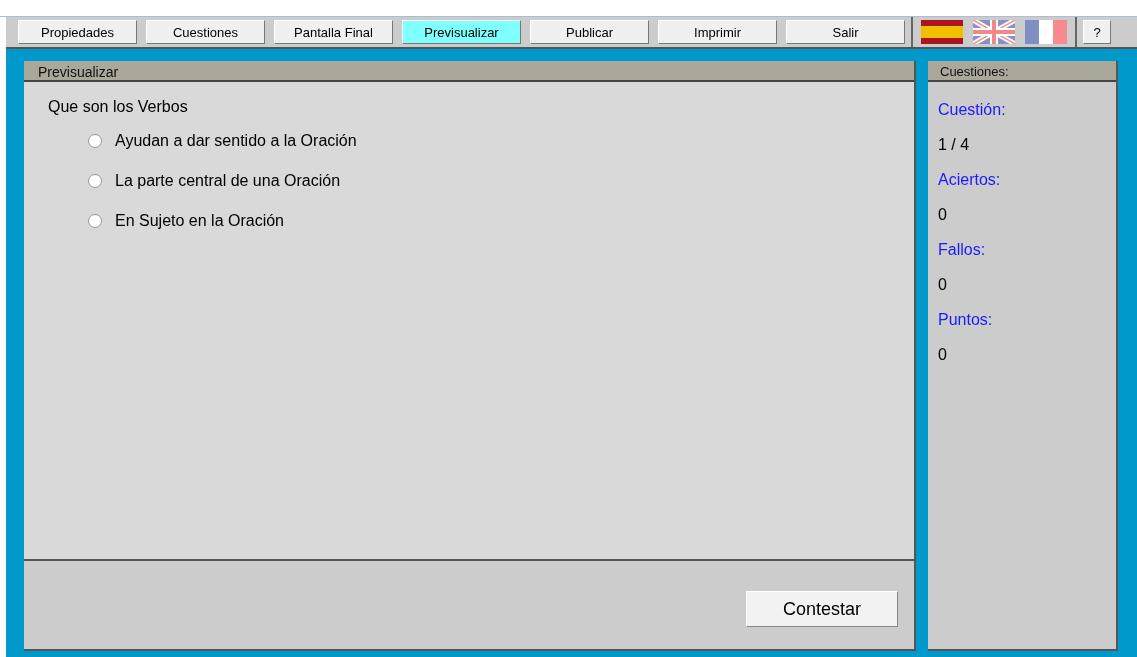 The image size is (1137, 657). Describe the element at coordinates (822, 609) in the screenshot. I see `submit-button: Contestar` at that location.